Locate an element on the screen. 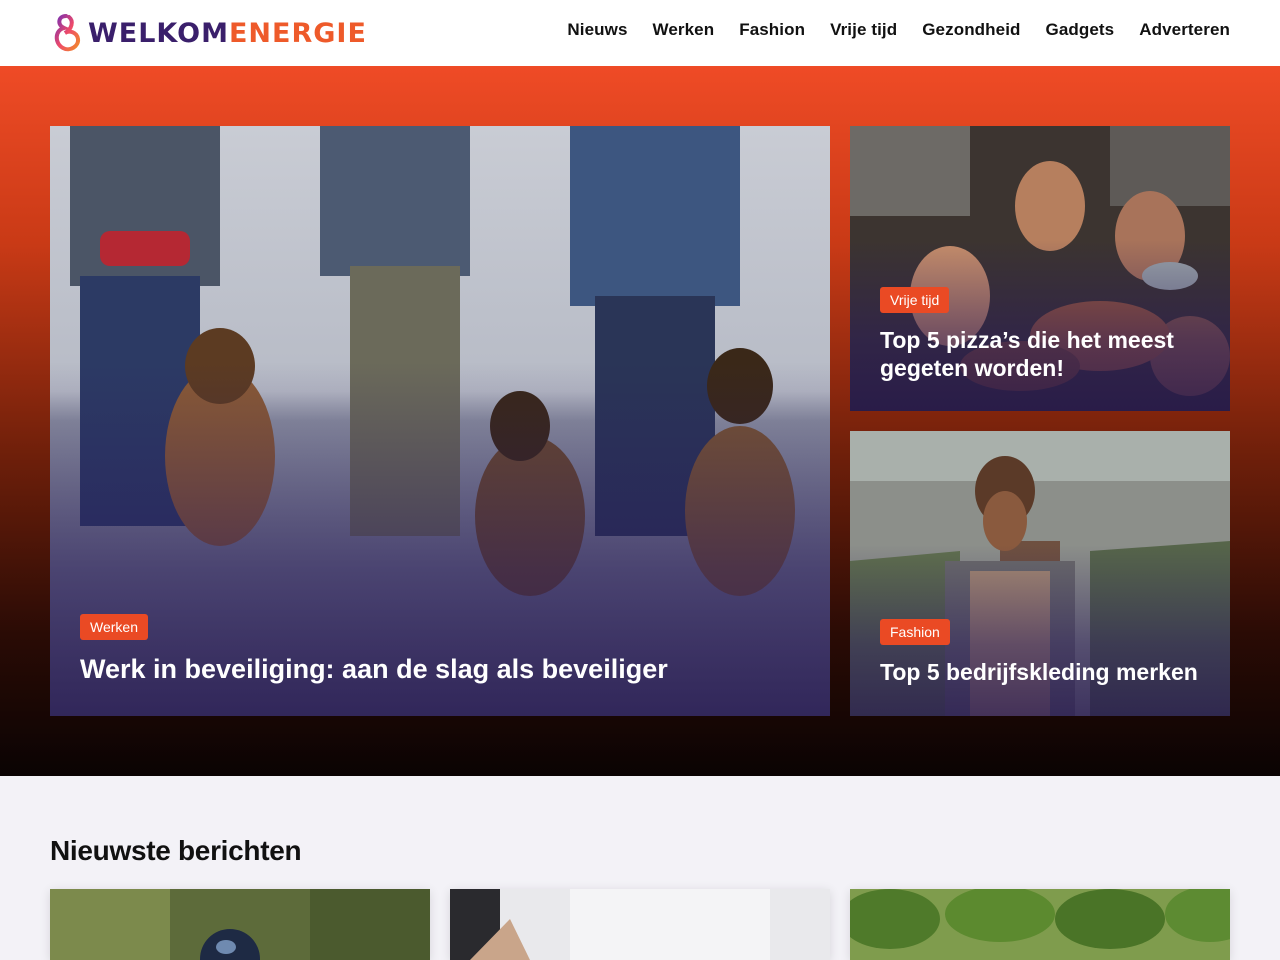 The width and height of the screenshot is (1280, 960). category-badge: Fashion is located at coordinates (915, 632).